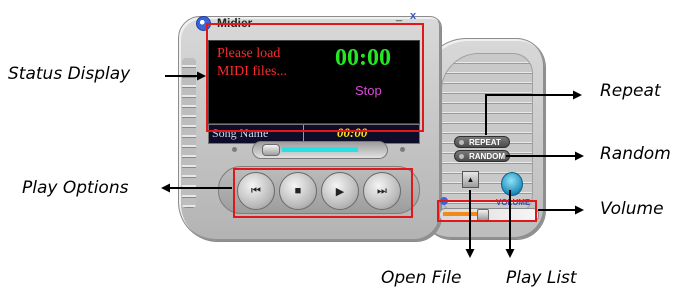 This screenshot has width=688, height=297. Describe the element at coordinates (541, 278) in the screenshot. I see `play-list-annotation: Play List` at that location.